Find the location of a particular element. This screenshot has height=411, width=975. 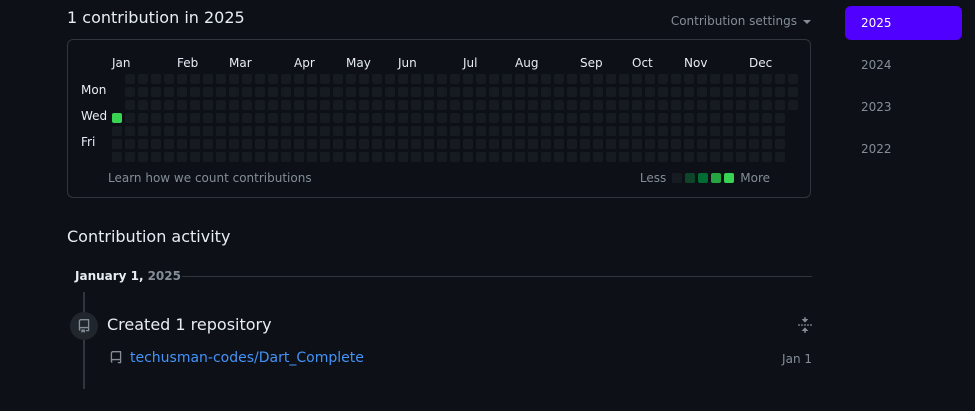

repo-link: techusman-codes/Dart_Complete is located at coordinates (247, 358).